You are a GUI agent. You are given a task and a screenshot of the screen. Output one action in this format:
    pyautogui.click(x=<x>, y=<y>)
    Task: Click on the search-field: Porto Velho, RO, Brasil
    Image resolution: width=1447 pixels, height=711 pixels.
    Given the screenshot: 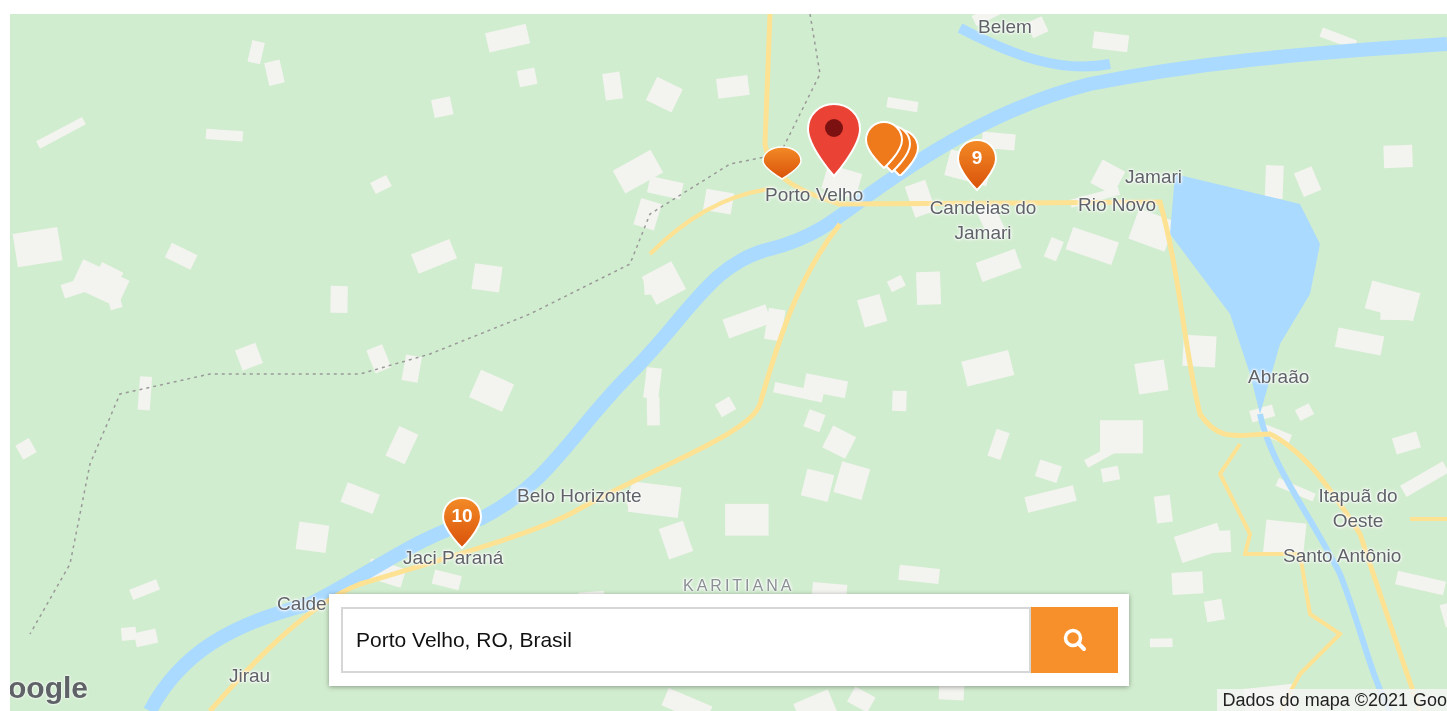 What is the action you would take?
    pyautogui.click(x=686, y=640)
    